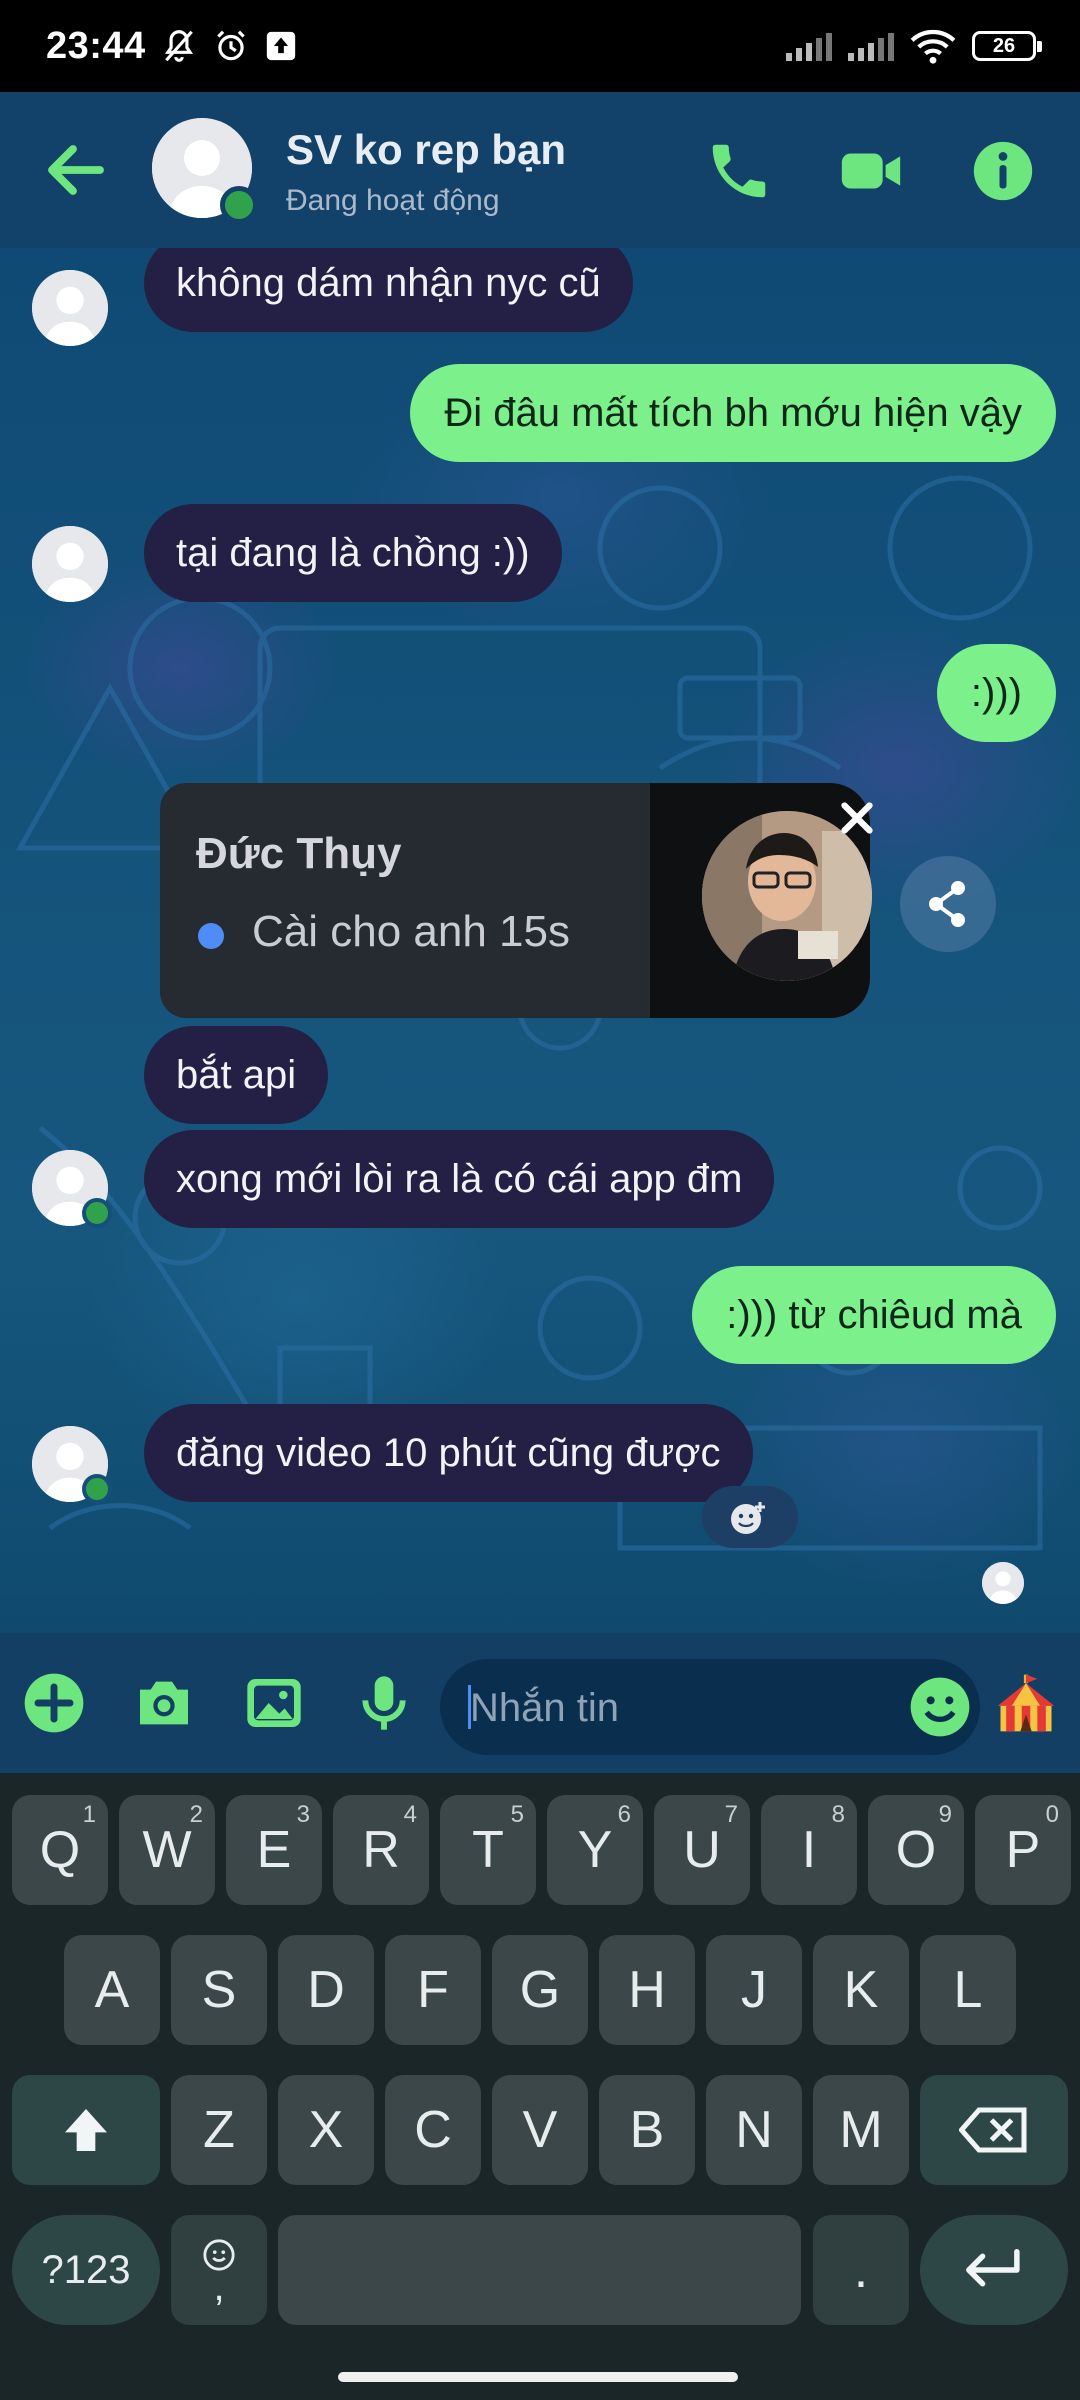 The height and width of the screenshot is (2400, 1080). I want to click on incoming-message: tại đang là chồng :)), so click(353, 553).